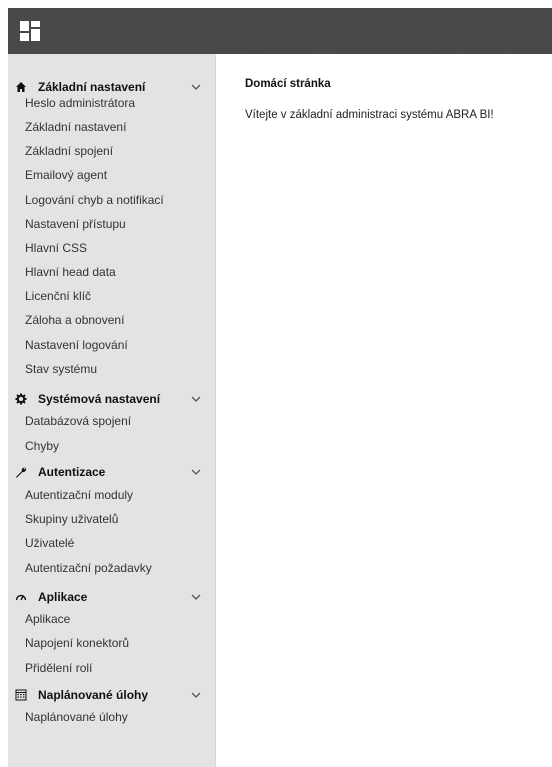 This screenshot has height=767, width=552. Describe the element at coordinates (61, 369) in the screenshot. I see `sidebar-item-stav-systemu: Stav systému` at that location.